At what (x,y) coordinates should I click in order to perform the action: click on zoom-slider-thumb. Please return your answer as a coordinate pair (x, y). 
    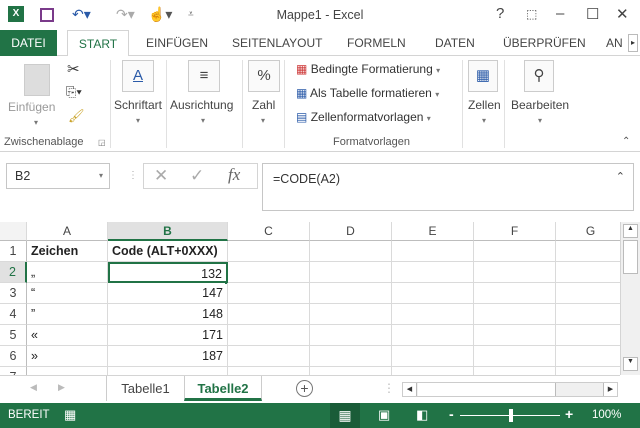
    Looking at the image, I should click on (511, 415).